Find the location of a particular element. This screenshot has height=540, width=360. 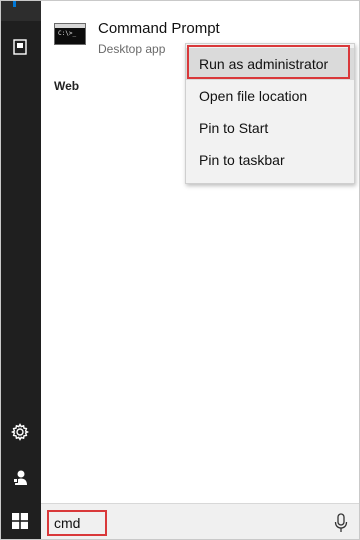

start-button is located at coordinates (21, 521).